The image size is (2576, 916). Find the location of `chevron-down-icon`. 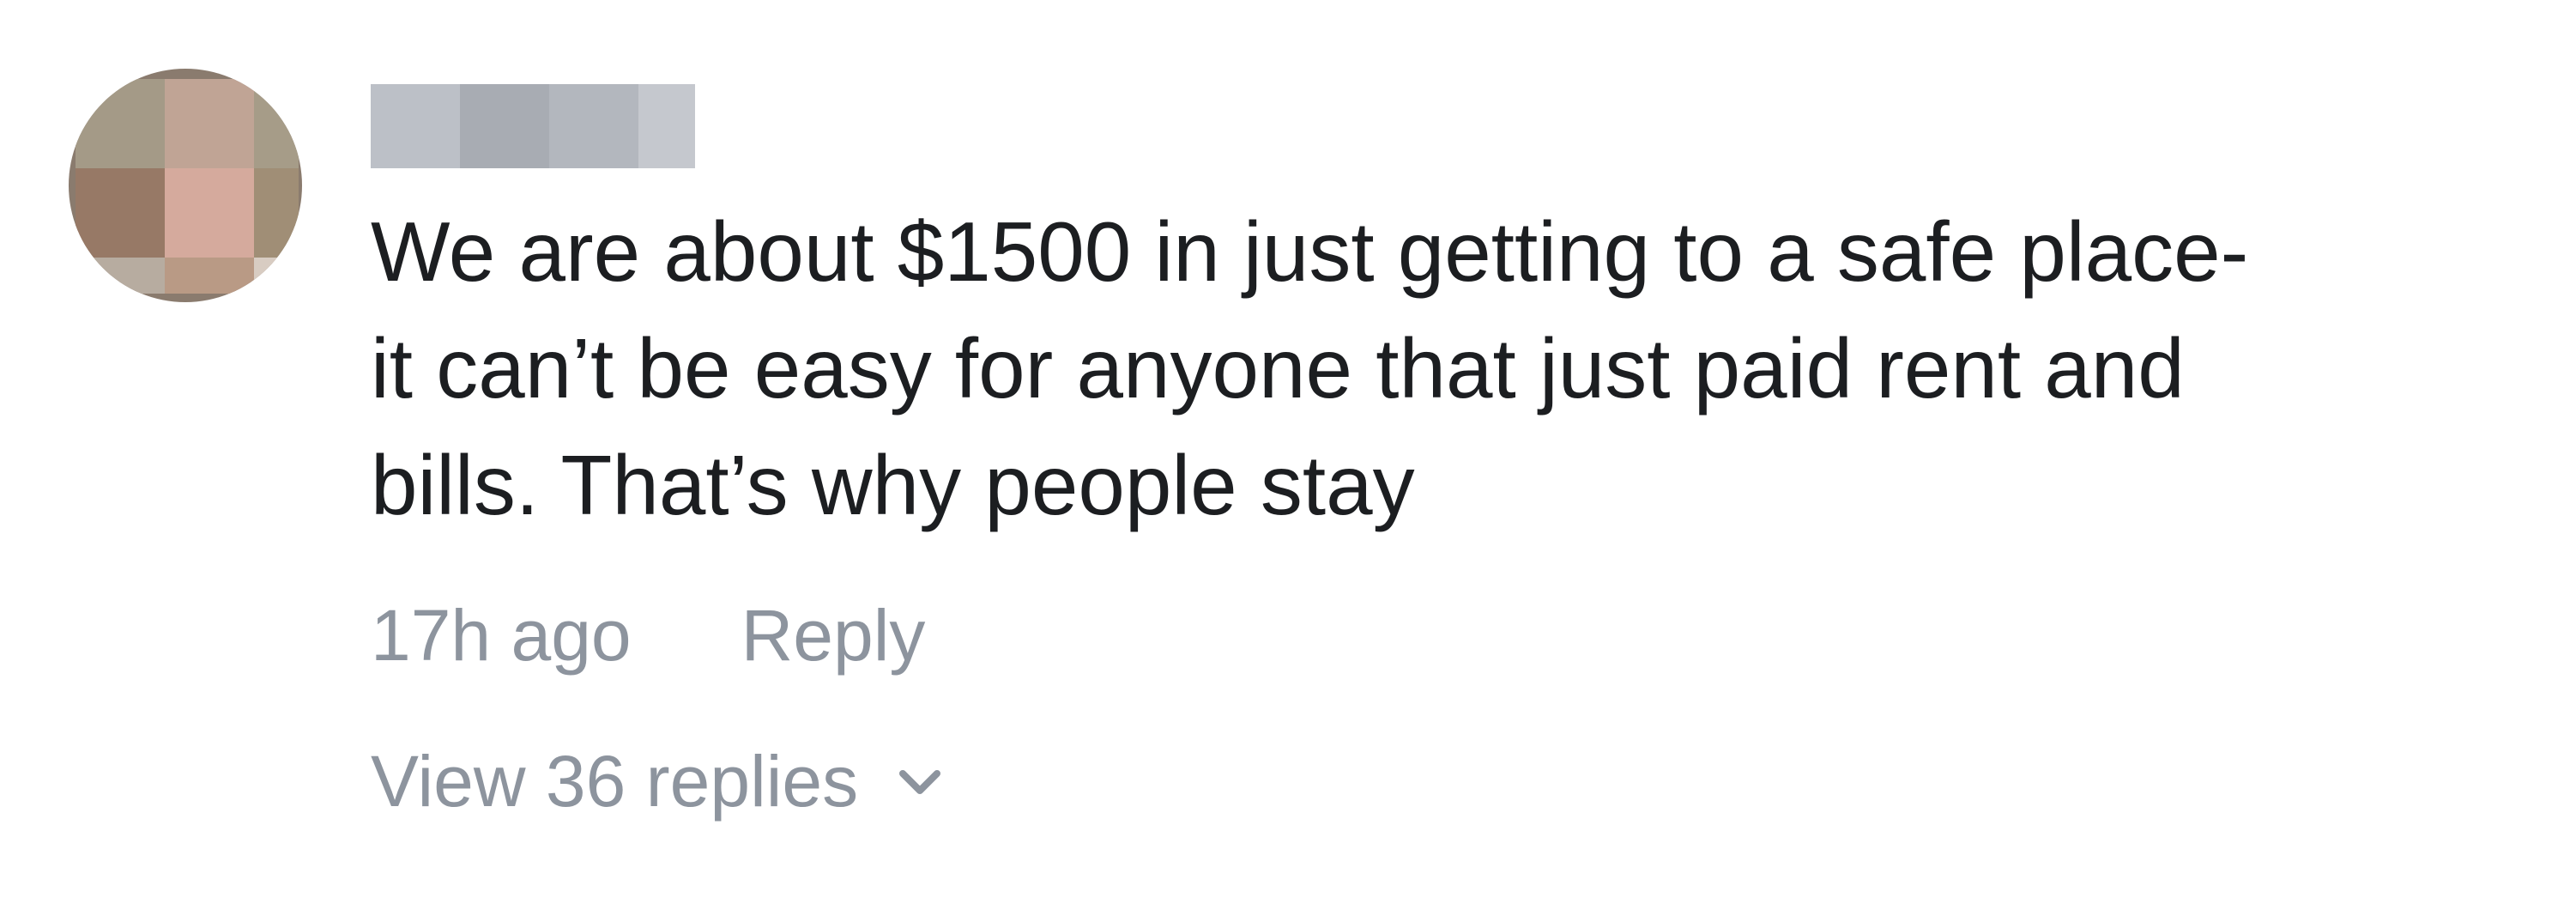

chevron-down-icon is located at coordinates (920, 781).